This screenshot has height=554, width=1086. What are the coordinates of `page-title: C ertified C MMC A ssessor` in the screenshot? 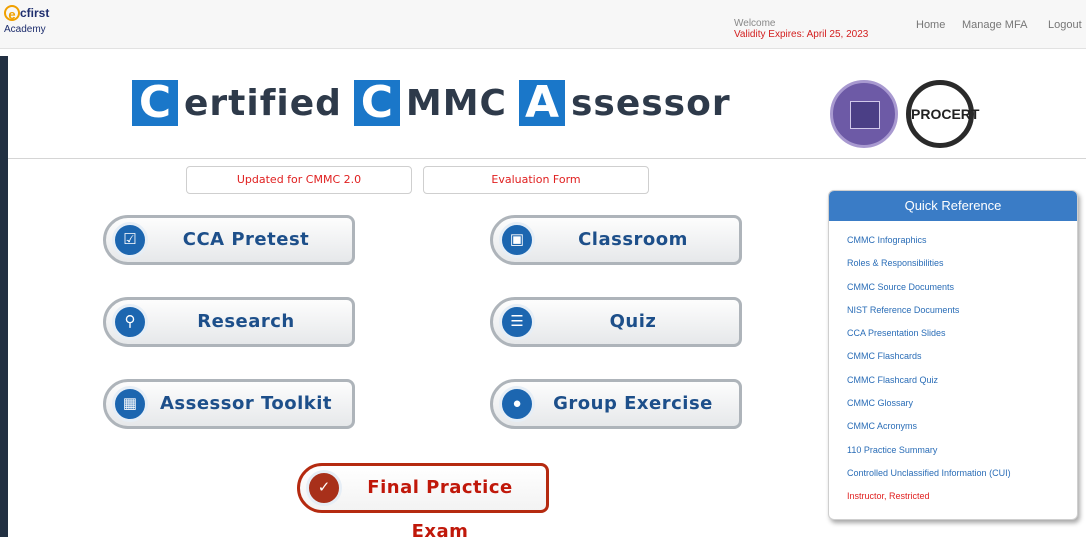 It's located at (437, 103).